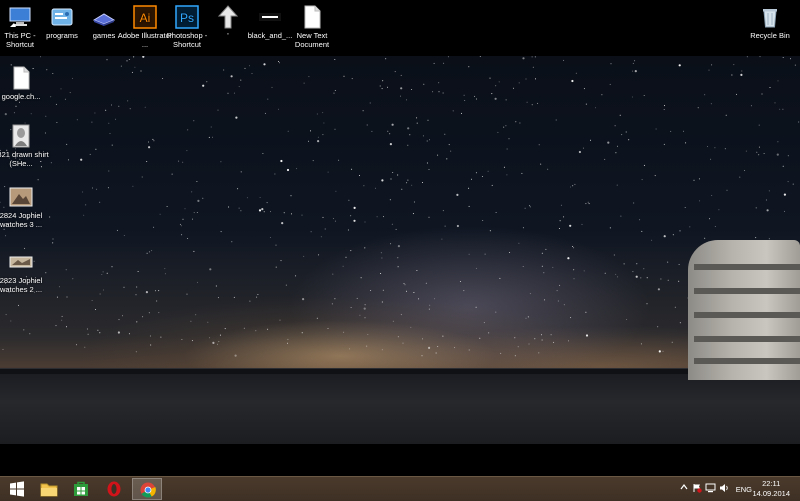 The image size is (800, 501). What do you see at coordinates (710, 489) in the screenshot?
I see `network-icon` at bounding box center [710, 489].